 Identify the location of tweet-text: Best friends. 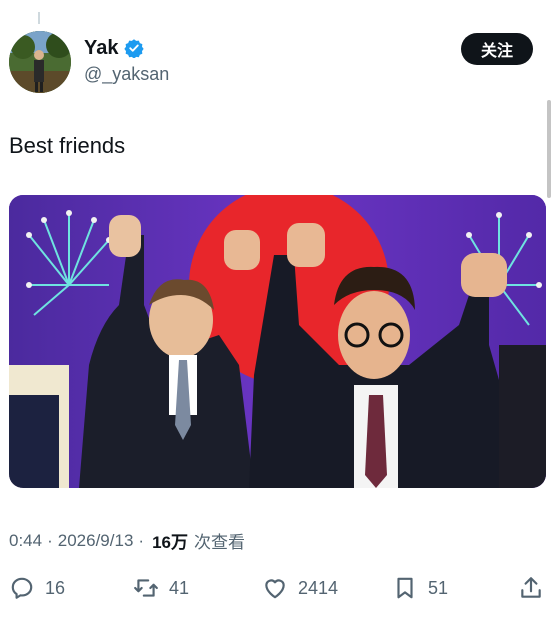
(67, 145).